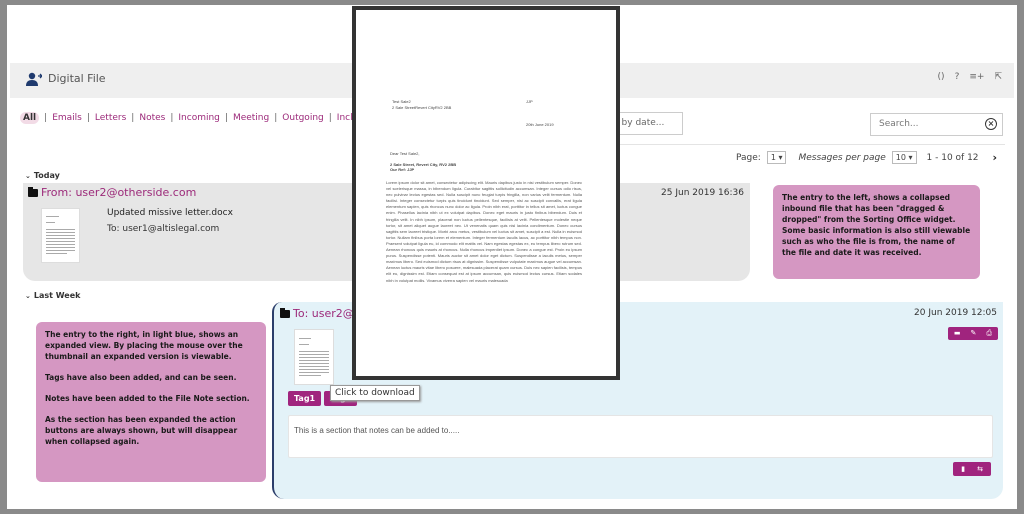 This screenshot has width=1024, height=514. What do you see at coordinates (972, 469) in the screenshot?
I see `note-action-buttons: ▮ ⇆` at bounding box center [972, 469].